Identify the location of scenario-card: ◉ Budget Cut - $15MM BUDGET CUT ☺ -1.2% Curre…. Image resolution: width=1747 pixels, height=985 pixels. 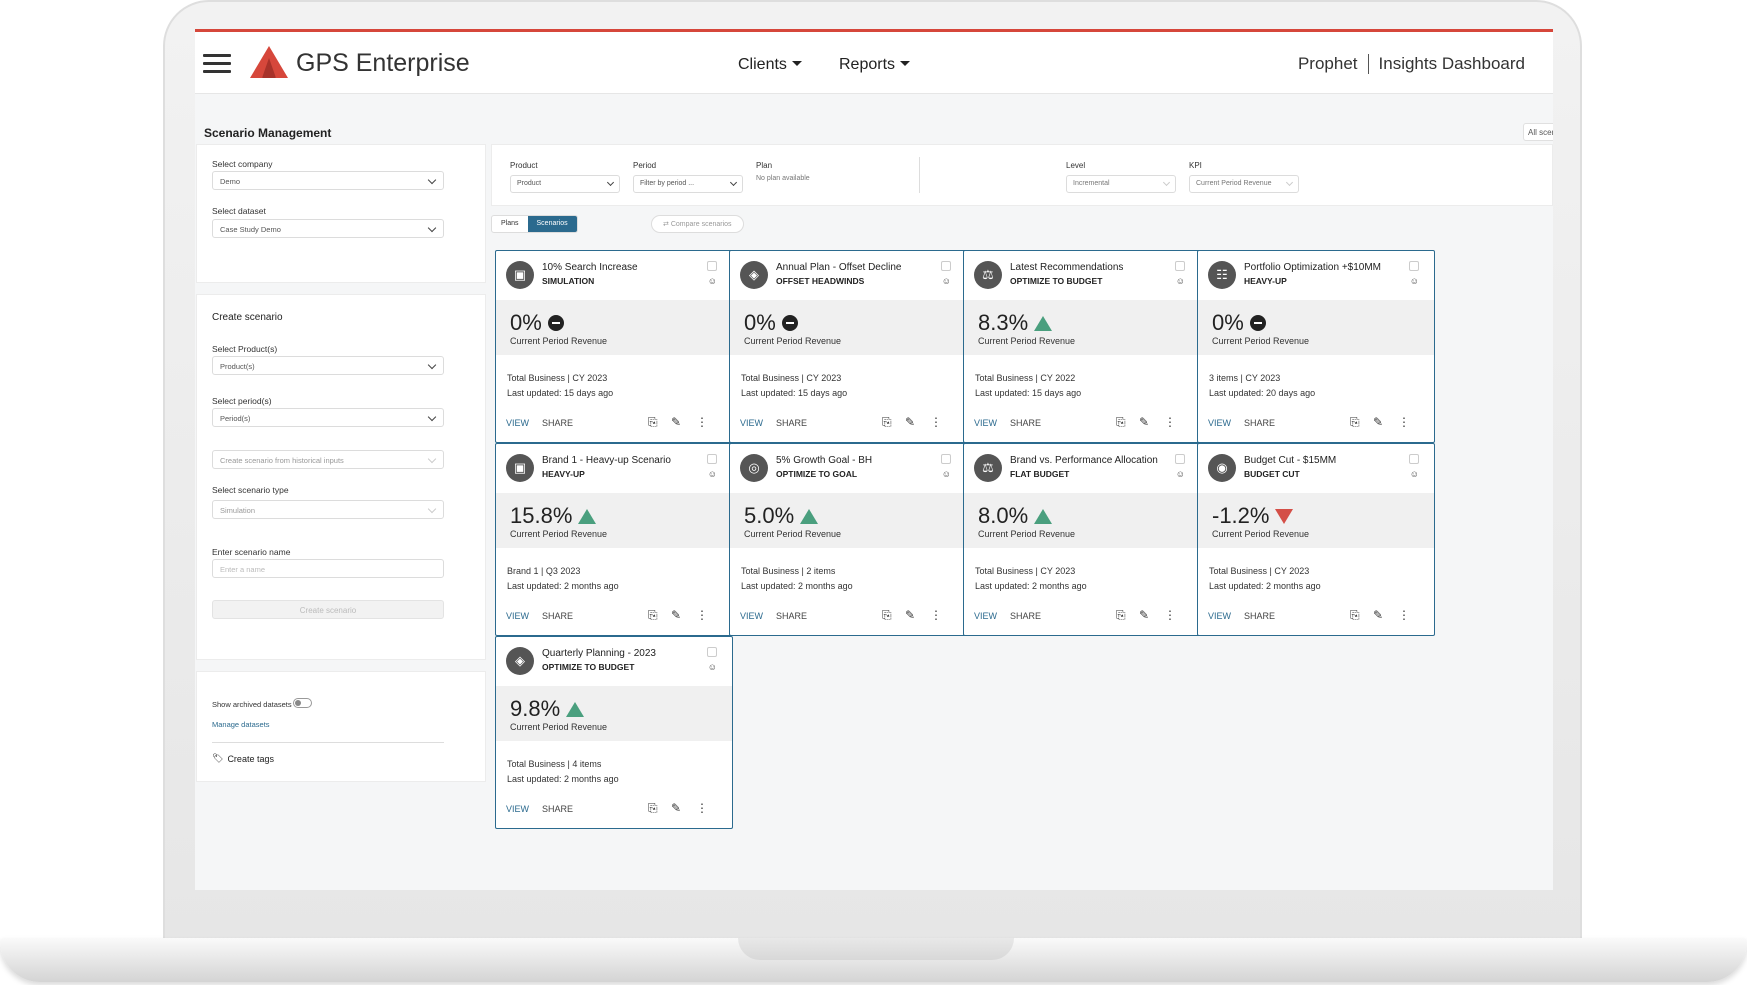
(1316, 539).